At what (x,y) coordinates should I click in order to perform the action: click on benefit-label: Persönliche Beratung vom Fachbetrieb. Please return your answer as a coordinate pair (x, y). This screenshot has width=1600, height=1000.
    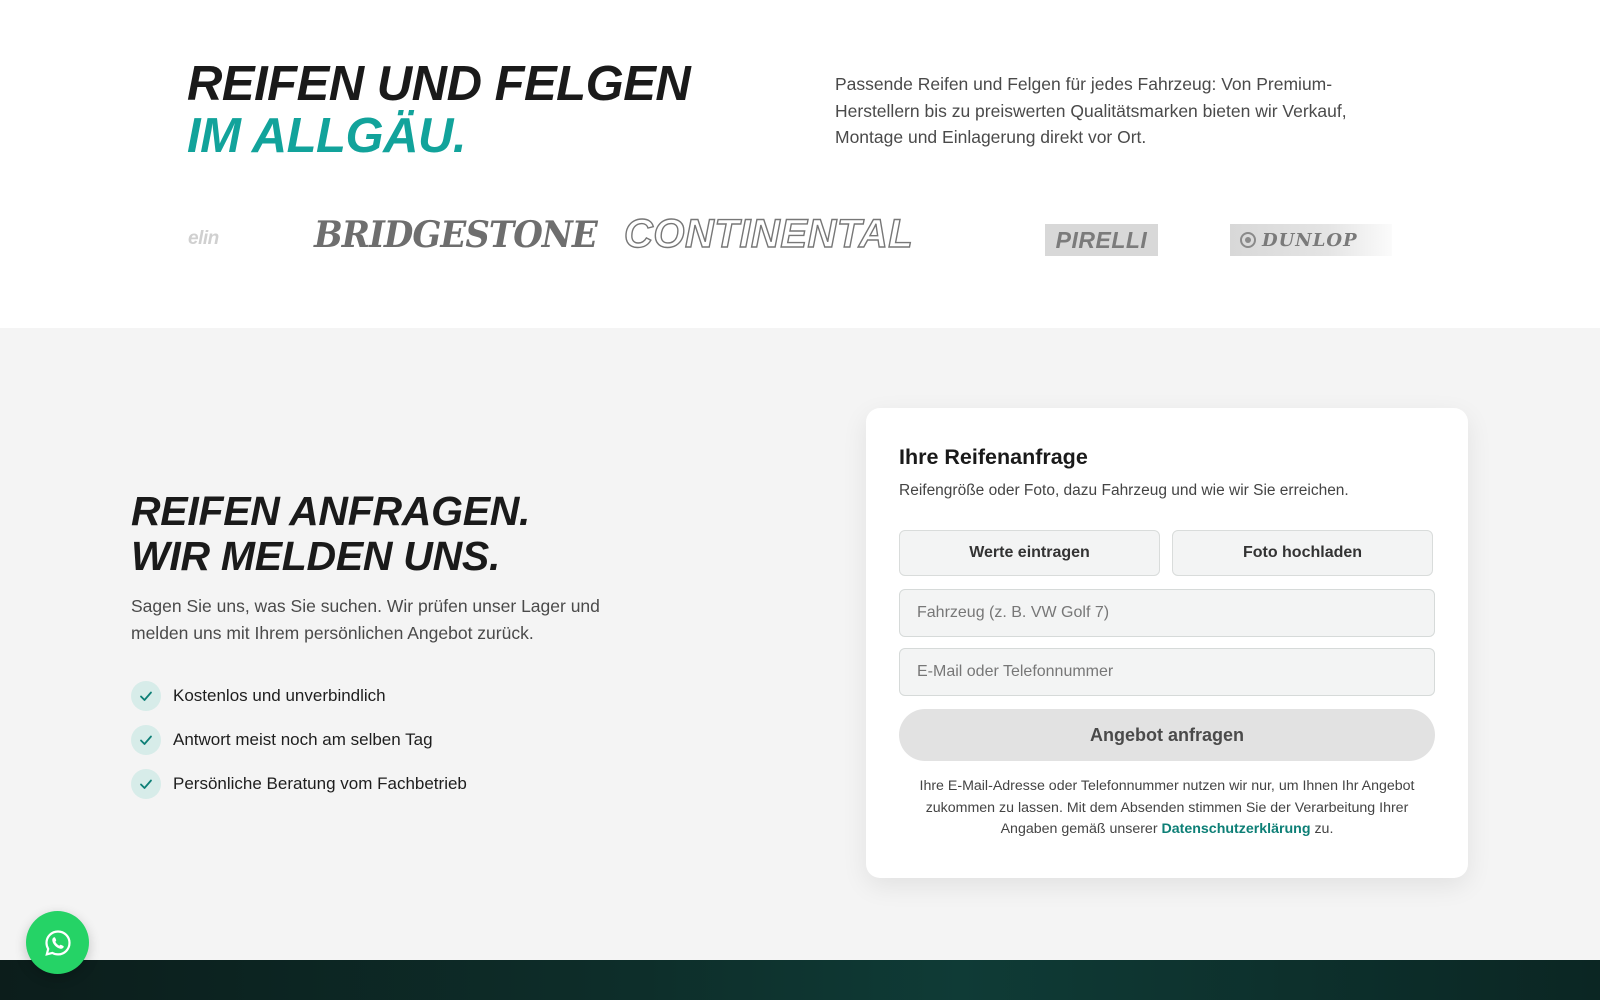
    Looking at the image, I should click on (320, 783).